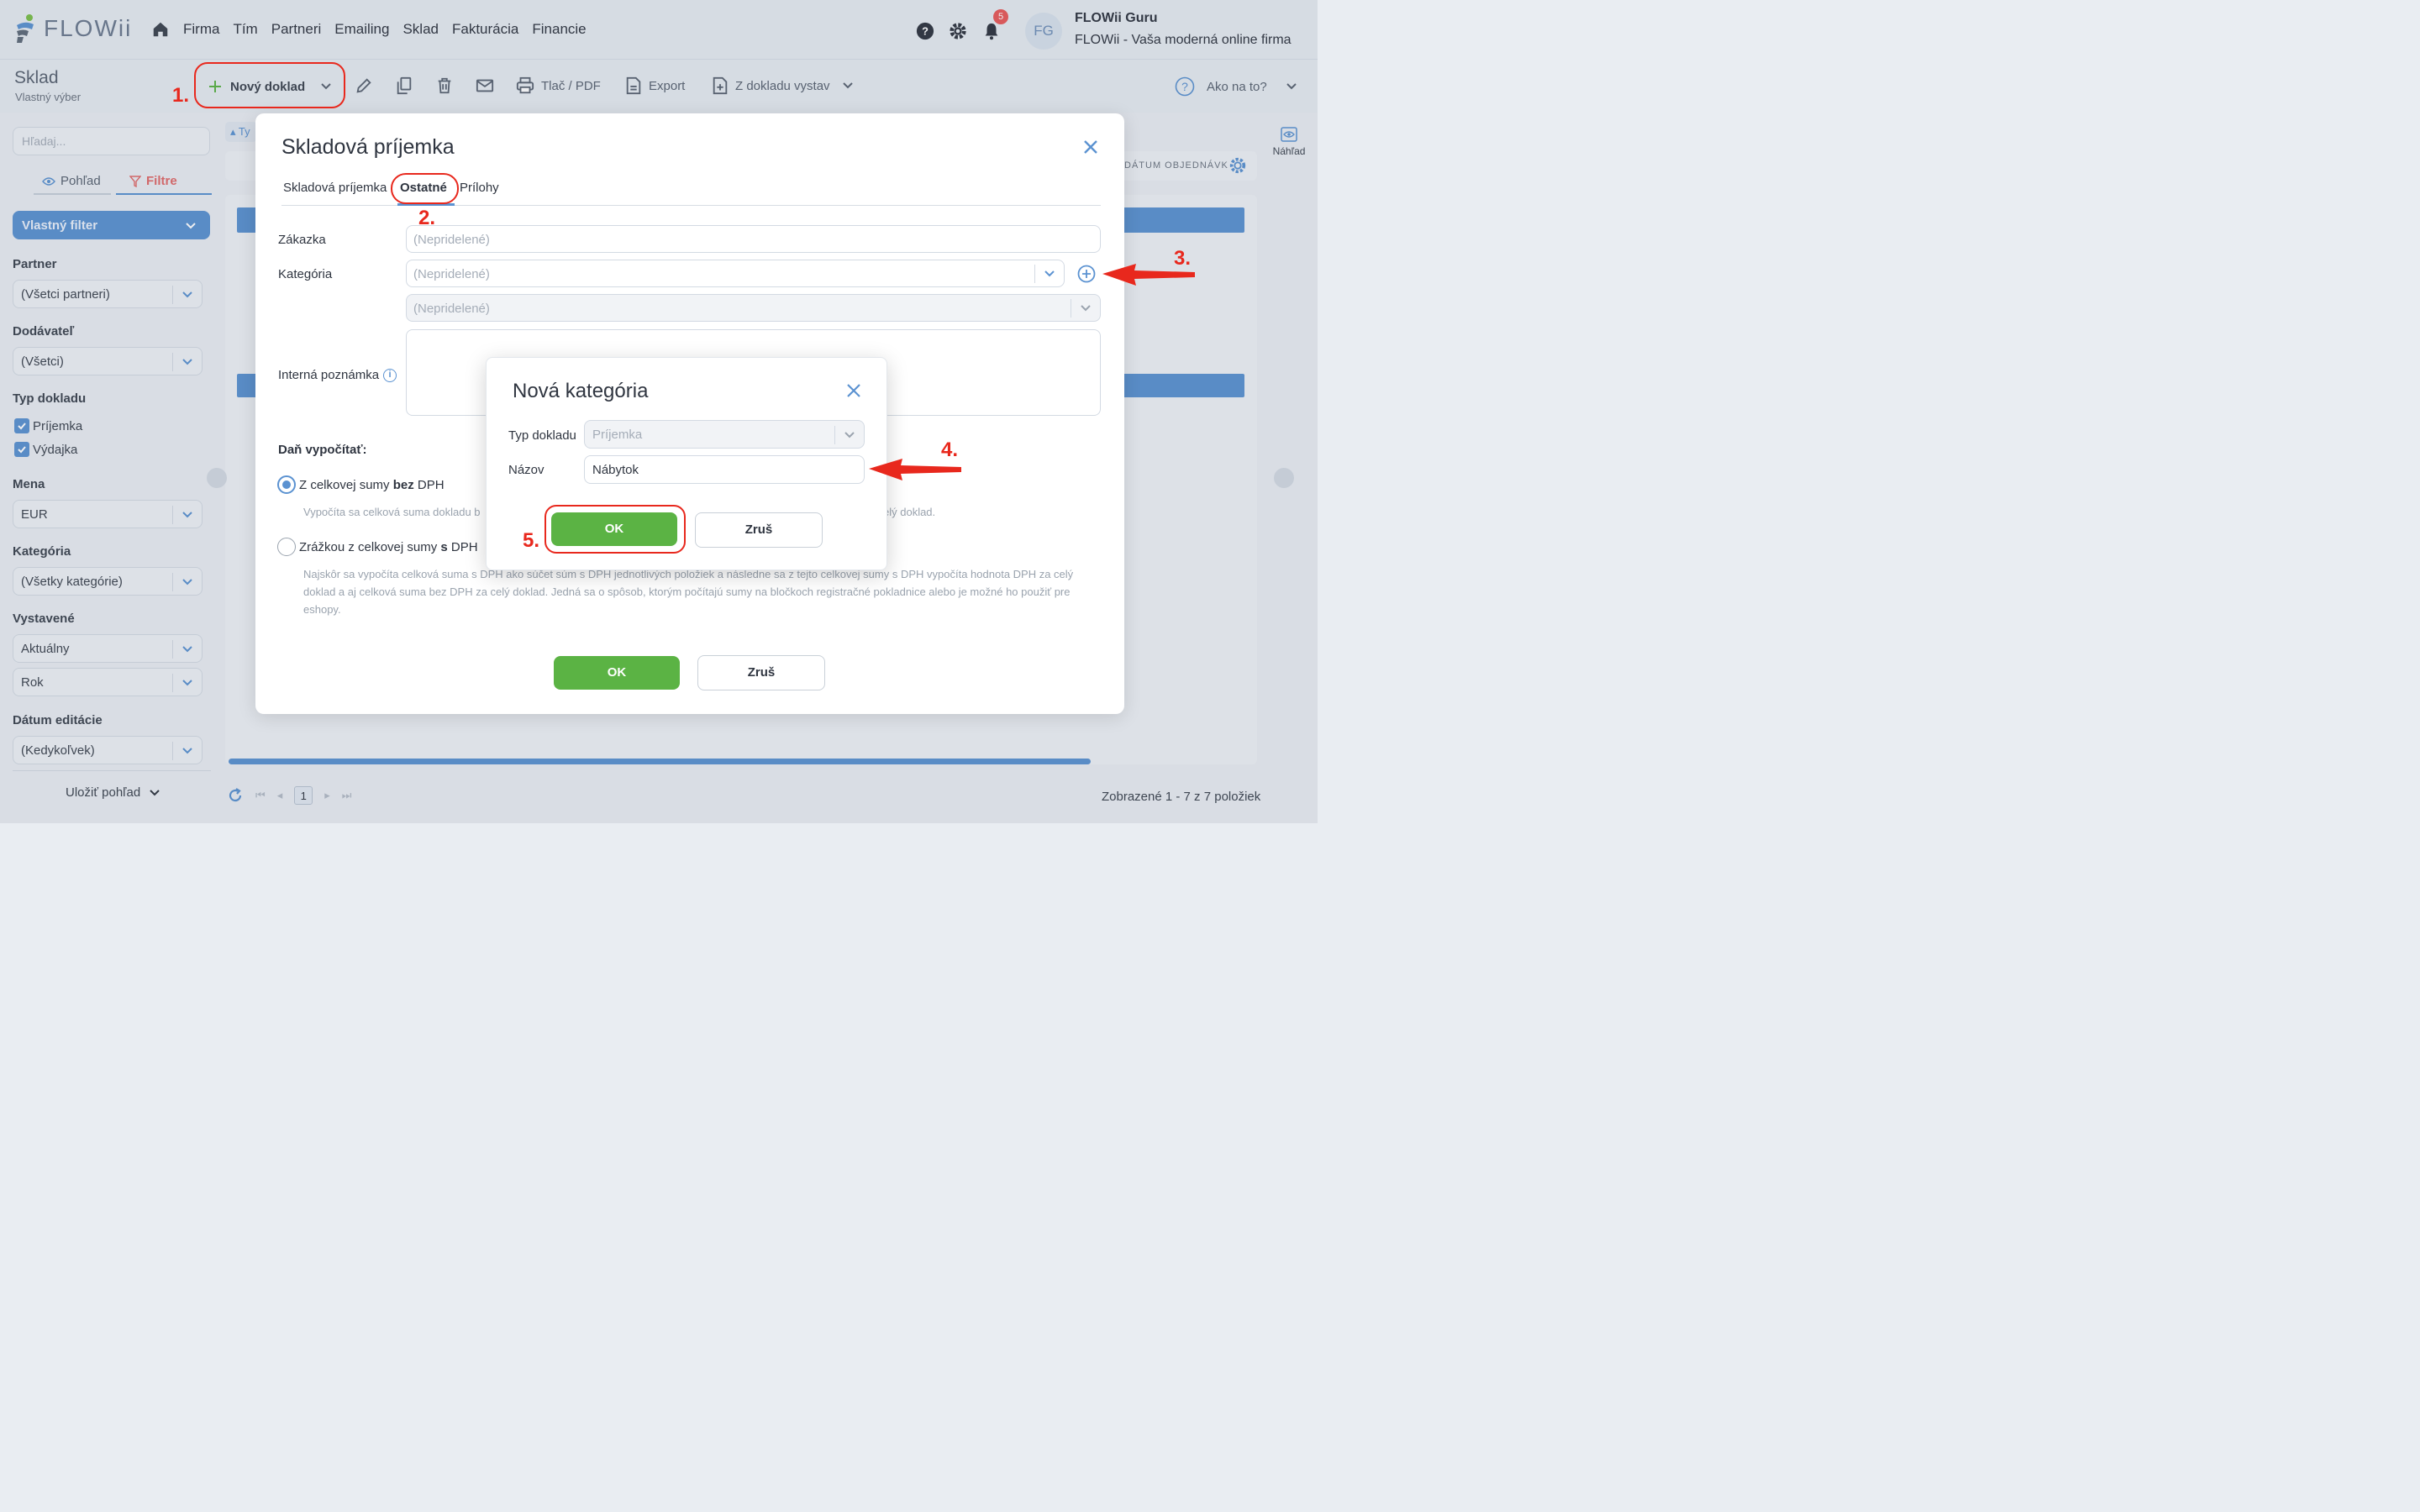 This screenshot has width=2420, height=1512. I want to click on annotation-step-2: 2., so click(427, 218).